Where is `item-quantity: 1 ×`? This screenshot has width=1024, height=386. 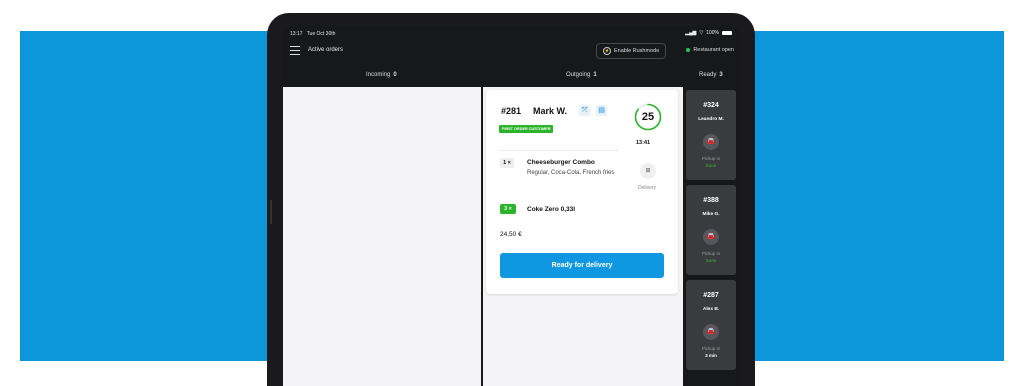 item-quantity: 1 × is located at coordinates (507, 163).